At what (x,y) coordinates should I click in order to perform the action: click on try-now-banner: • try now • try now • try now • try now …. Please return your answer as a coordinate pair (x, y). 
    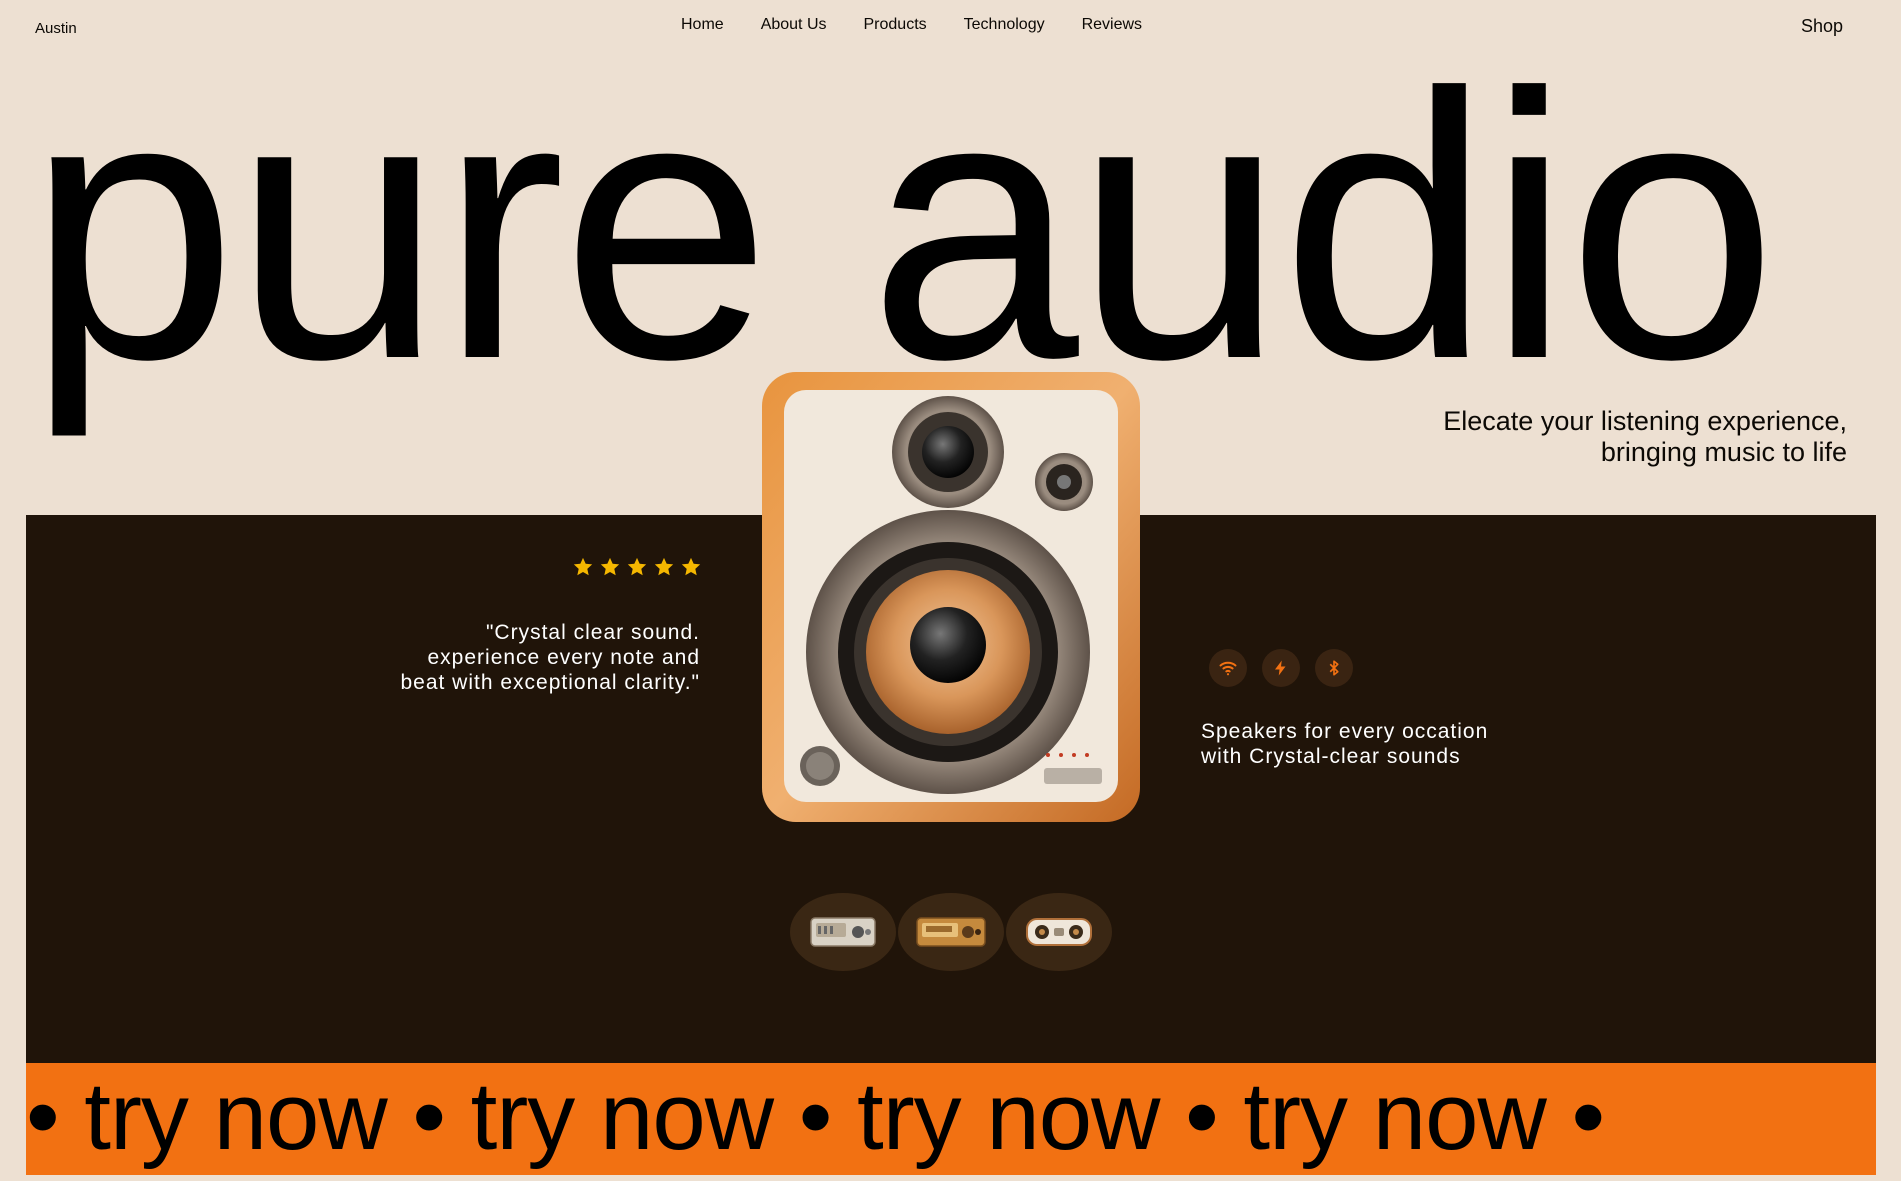
    Looking at the image, I should click on (951, 1119).